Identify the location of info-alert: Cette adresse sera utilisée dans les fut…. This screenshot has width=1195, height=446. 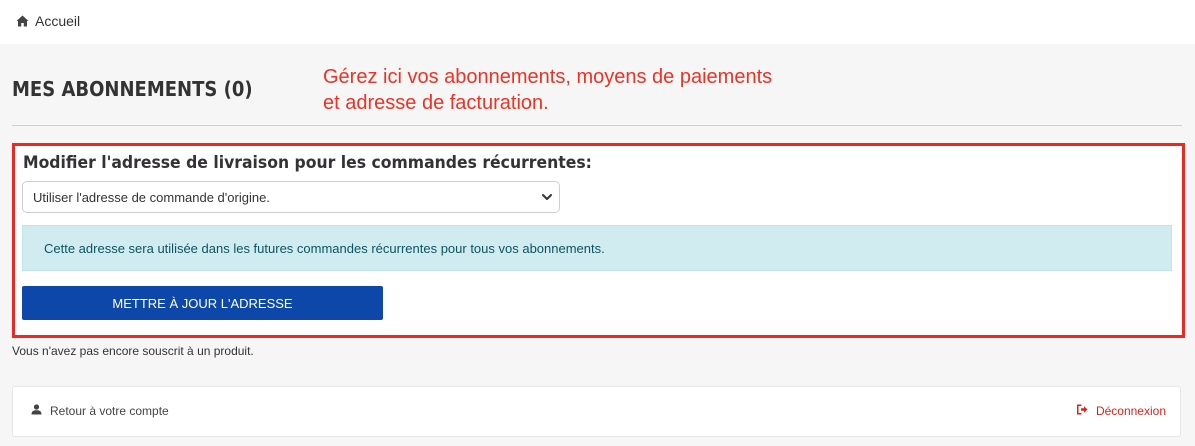
(597, 248).